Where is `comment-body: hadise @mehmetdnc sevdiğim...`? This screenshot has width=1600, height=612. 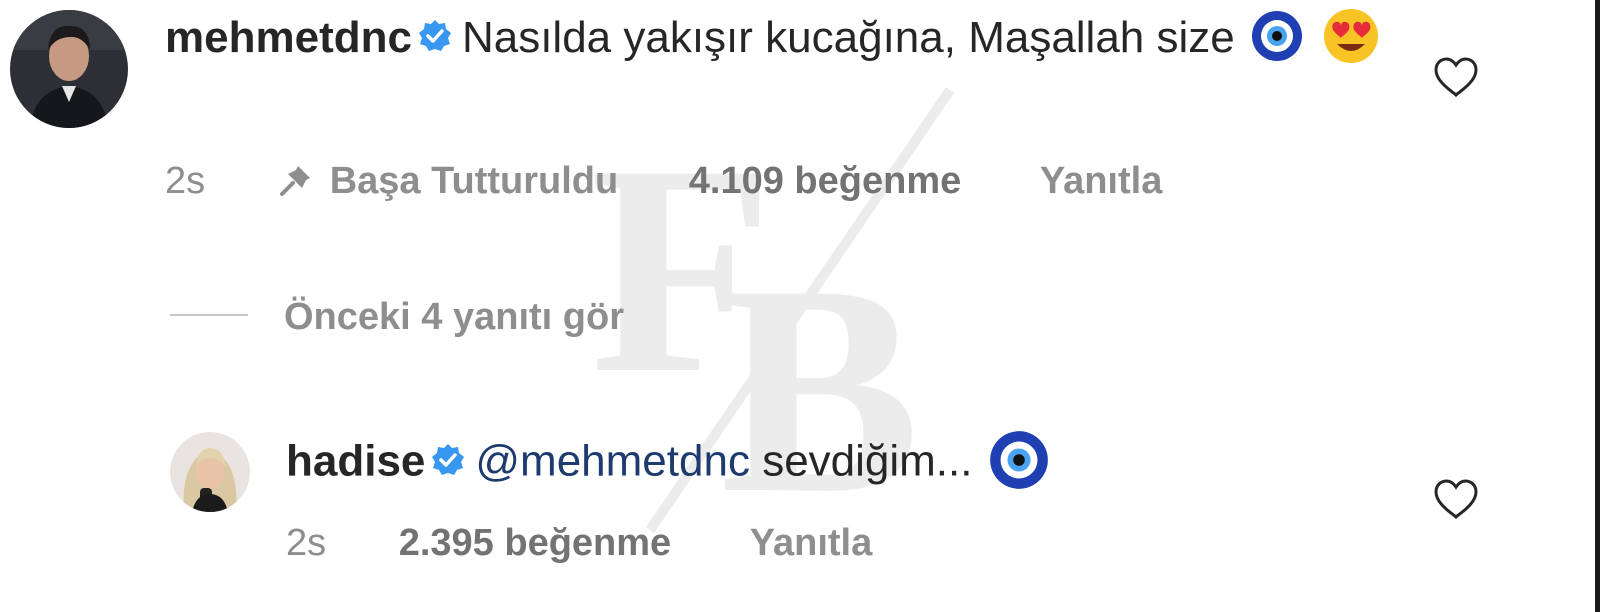 comment-body: hadise @mehmetdnc sevdiğim... is located at coordinates (836, 464).